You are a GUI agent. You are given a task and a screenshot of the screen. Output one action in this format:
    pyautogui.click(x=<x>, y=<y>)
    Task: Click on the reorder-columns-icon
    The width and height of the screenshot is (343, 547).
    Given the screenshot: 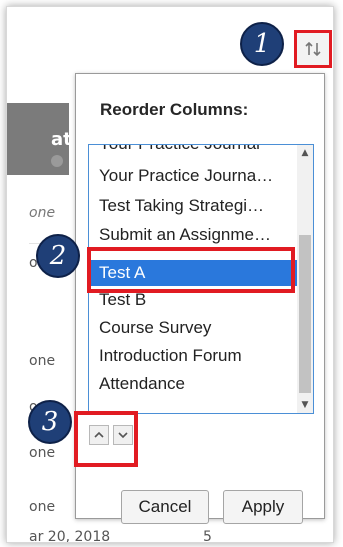 What is the action you would take?
    pyautogui.click(x=313, y=49)
    